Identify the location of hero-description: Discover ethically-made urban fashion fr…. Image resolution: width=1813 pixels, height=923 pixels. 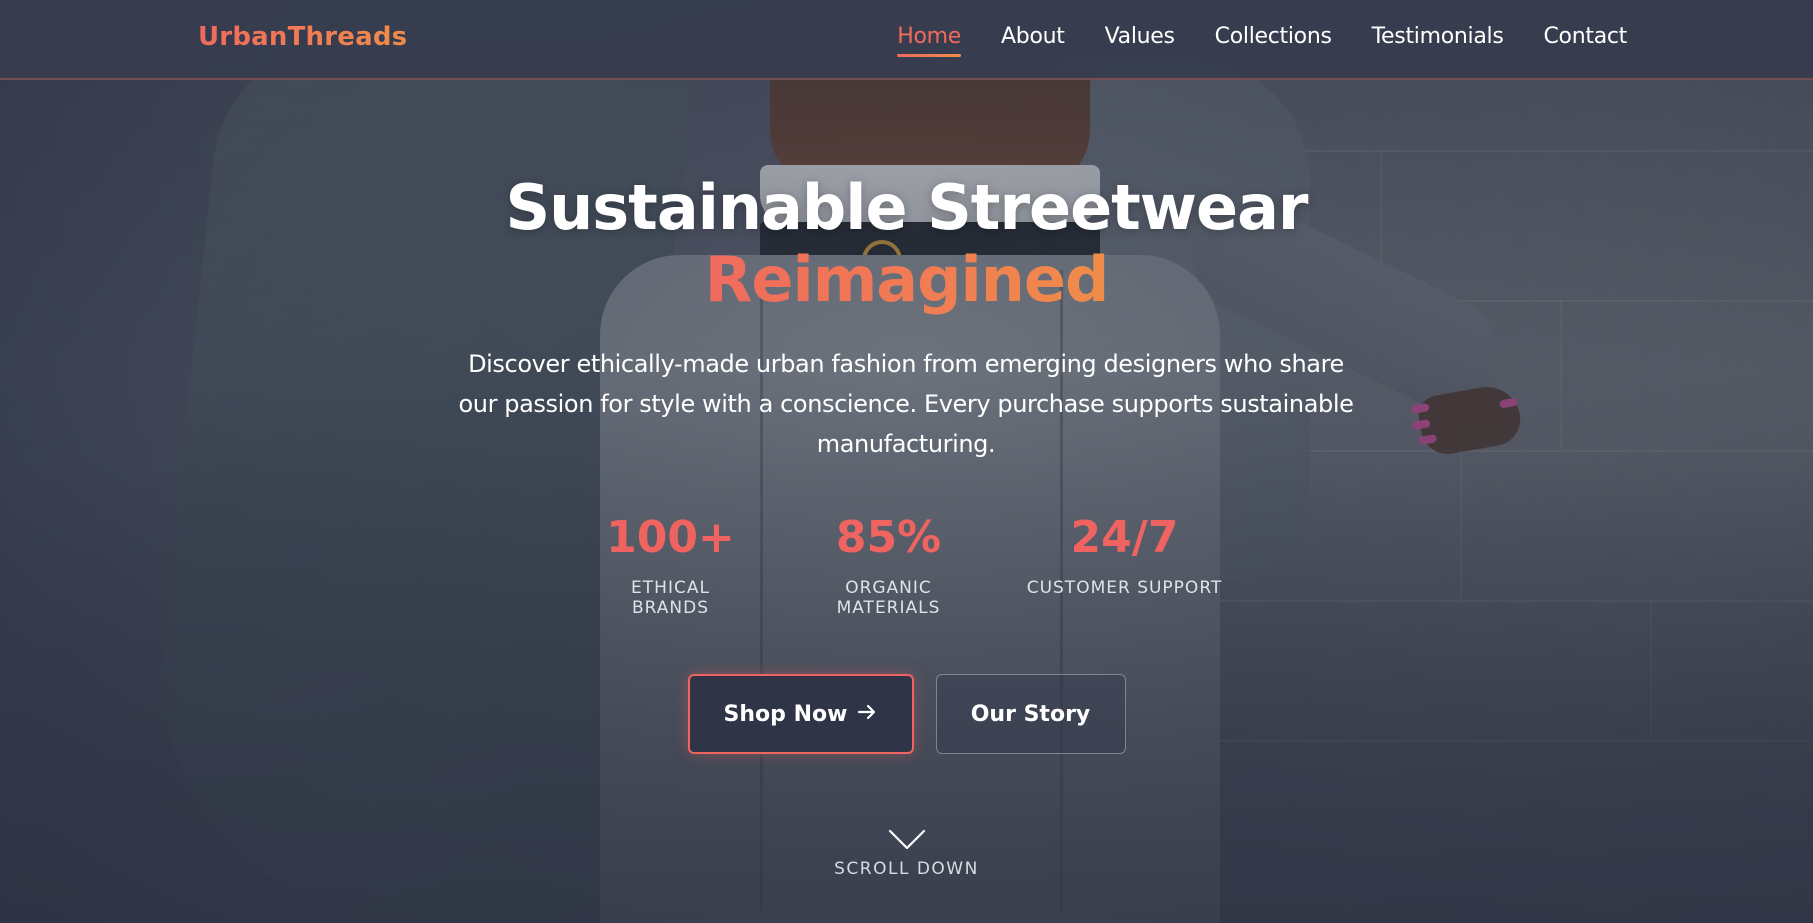
(906, 404).